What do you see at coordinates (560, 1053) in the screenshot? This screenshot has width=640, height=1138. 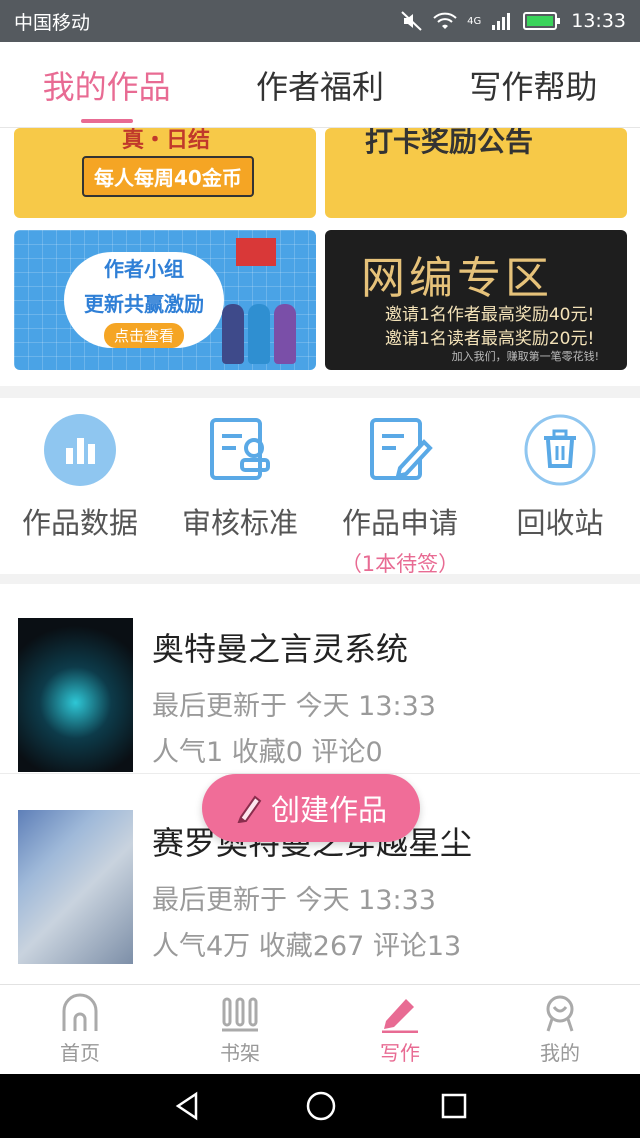 I see `nav-profile-label: 我的` at bounding box center [560, 1053].